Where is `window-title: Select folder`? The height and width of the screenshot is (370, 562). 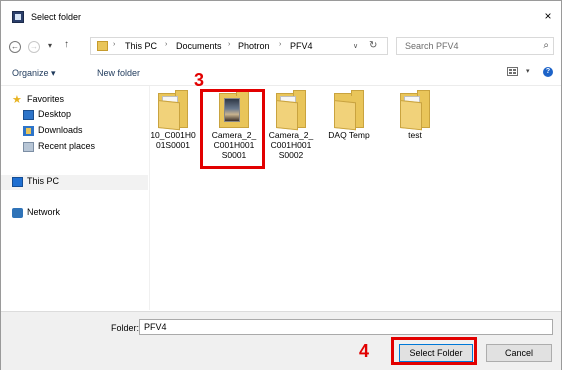 window-title: Select folder is located at coordinates (56, 17).